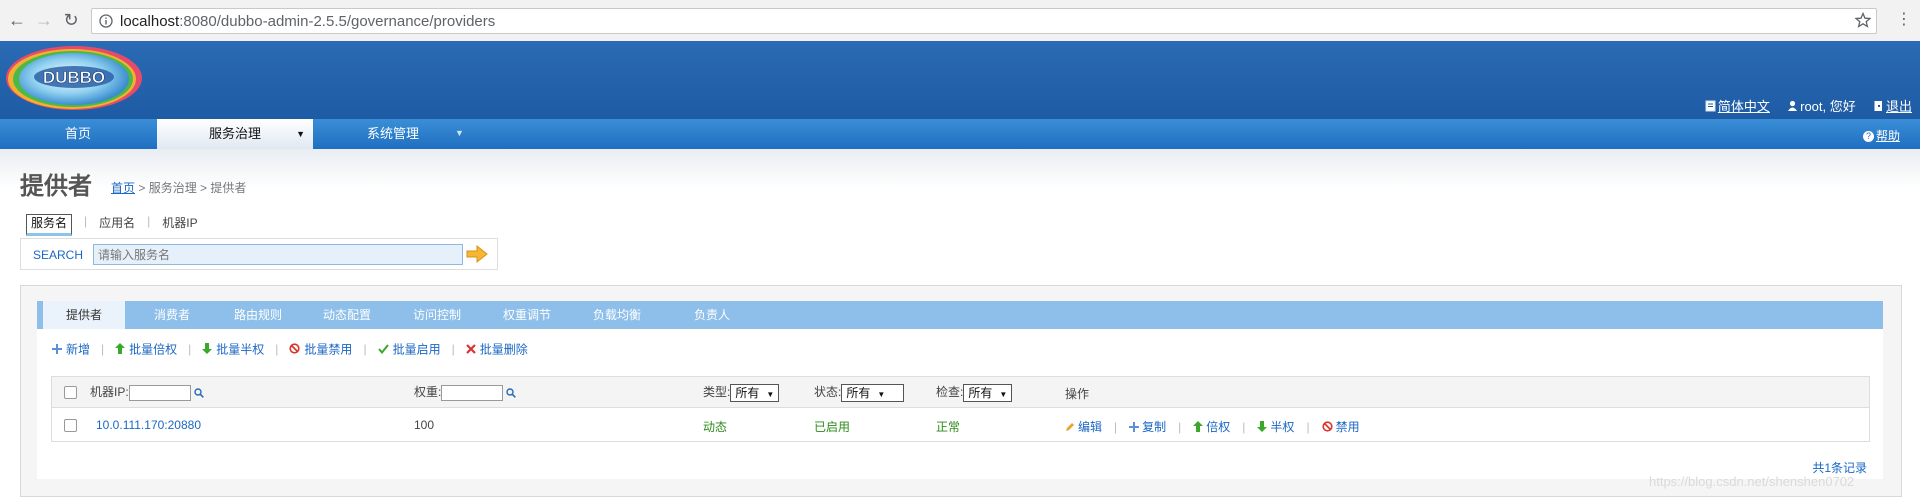 This screenshot has width=1920, height=499. I want to click on check-filter-select: 所有 ▼, so click(988, 392).